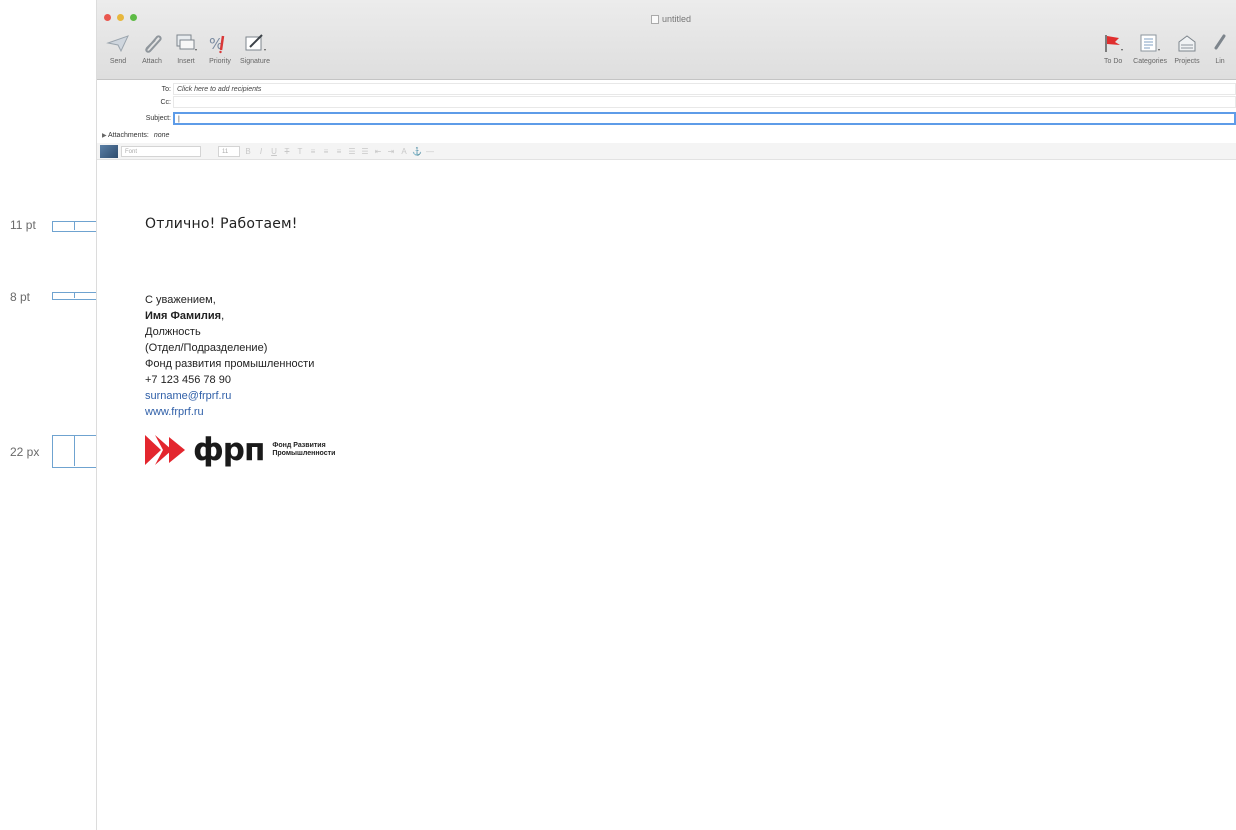  Describe the element at coordinates (704, 89) in the screenshot. I see `to-field: Click here to add recipients` at that location.